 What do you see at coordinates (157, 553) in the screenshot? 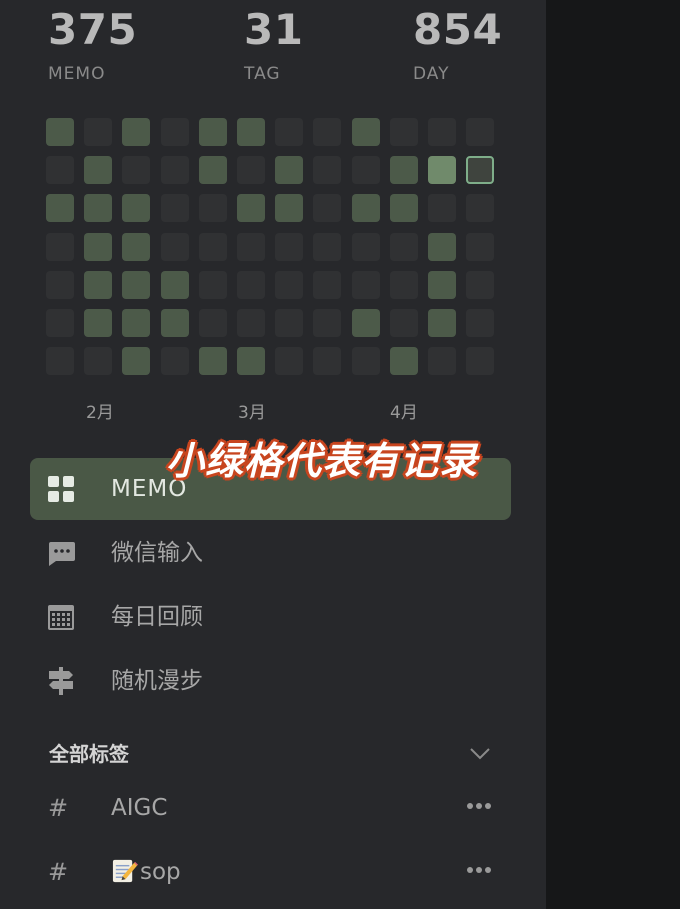
I see `nav-item-label: 微信输入` at bounding box center [157, 553].